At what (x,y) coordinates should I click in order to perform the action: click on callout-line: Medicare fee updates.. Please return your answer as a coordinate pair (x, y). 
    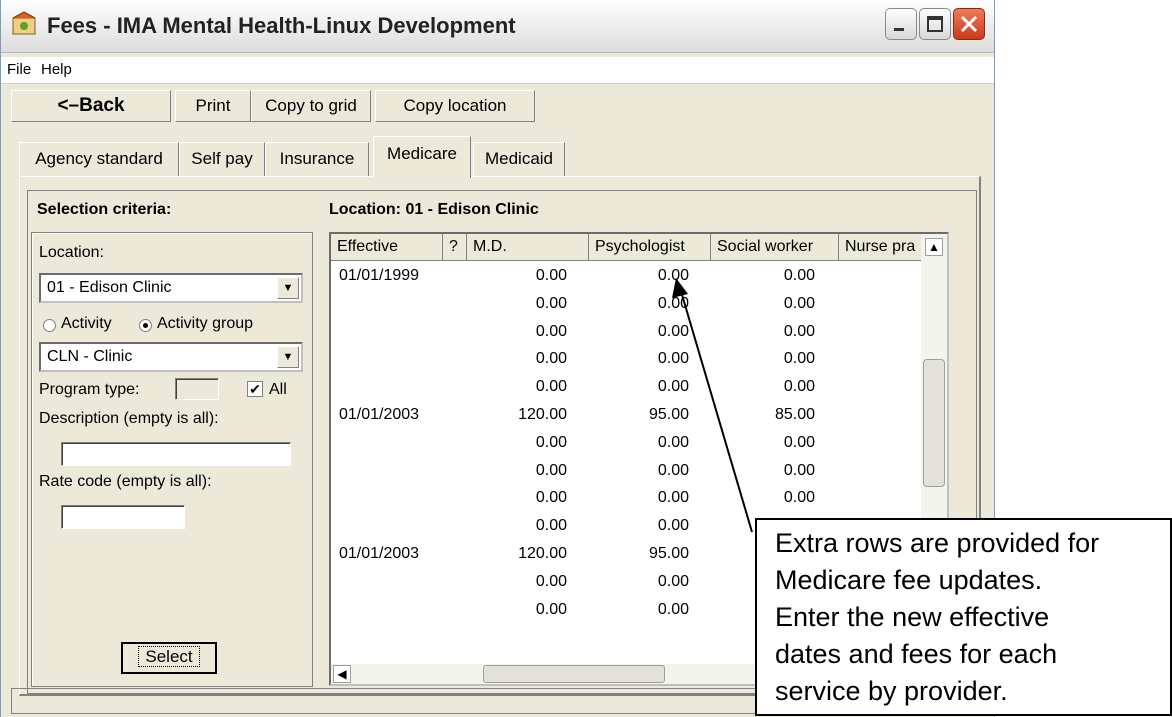
    Looking at the image, I should click on (909, 580).